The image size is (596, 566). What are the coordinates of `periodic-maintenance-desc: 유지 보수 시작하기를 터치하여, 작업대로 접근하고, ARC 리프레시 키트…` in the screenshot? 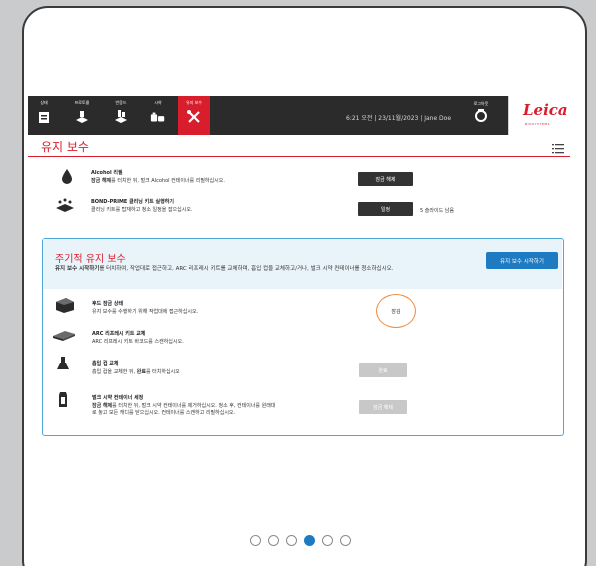 It's located at (255, 269).